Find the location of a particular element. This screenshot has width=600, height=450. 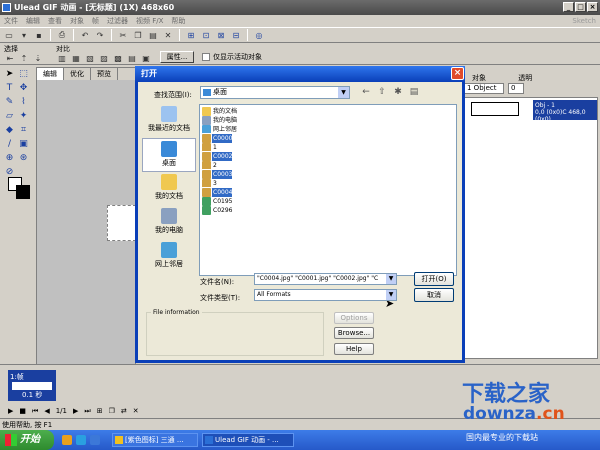

menu-filter: 过滤器 is located at coordinates (117, 21).